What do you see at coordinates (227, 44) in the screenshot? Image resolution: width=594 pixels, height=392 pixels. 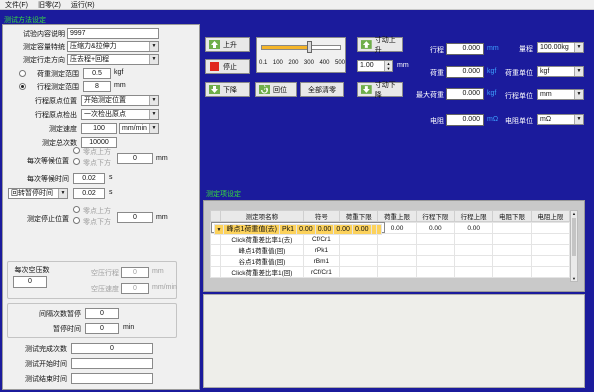 I see `up-button: 上升` at bounding box center [227, 44].